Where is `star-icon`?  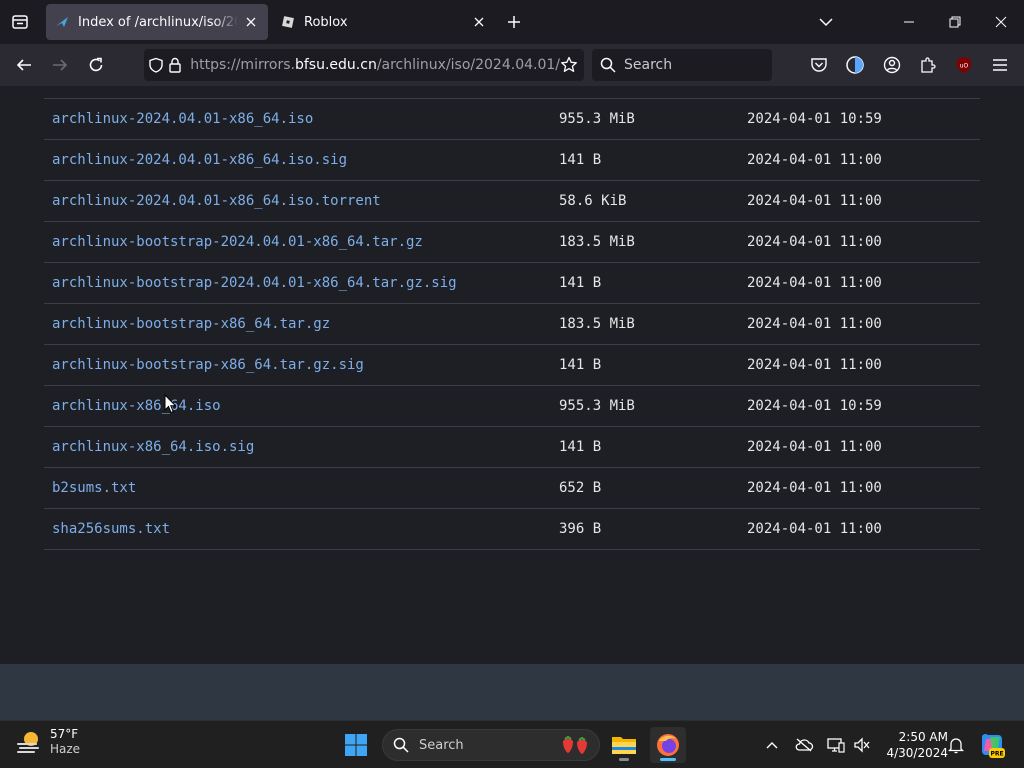
star-icon is located at coordinates (569, 64).